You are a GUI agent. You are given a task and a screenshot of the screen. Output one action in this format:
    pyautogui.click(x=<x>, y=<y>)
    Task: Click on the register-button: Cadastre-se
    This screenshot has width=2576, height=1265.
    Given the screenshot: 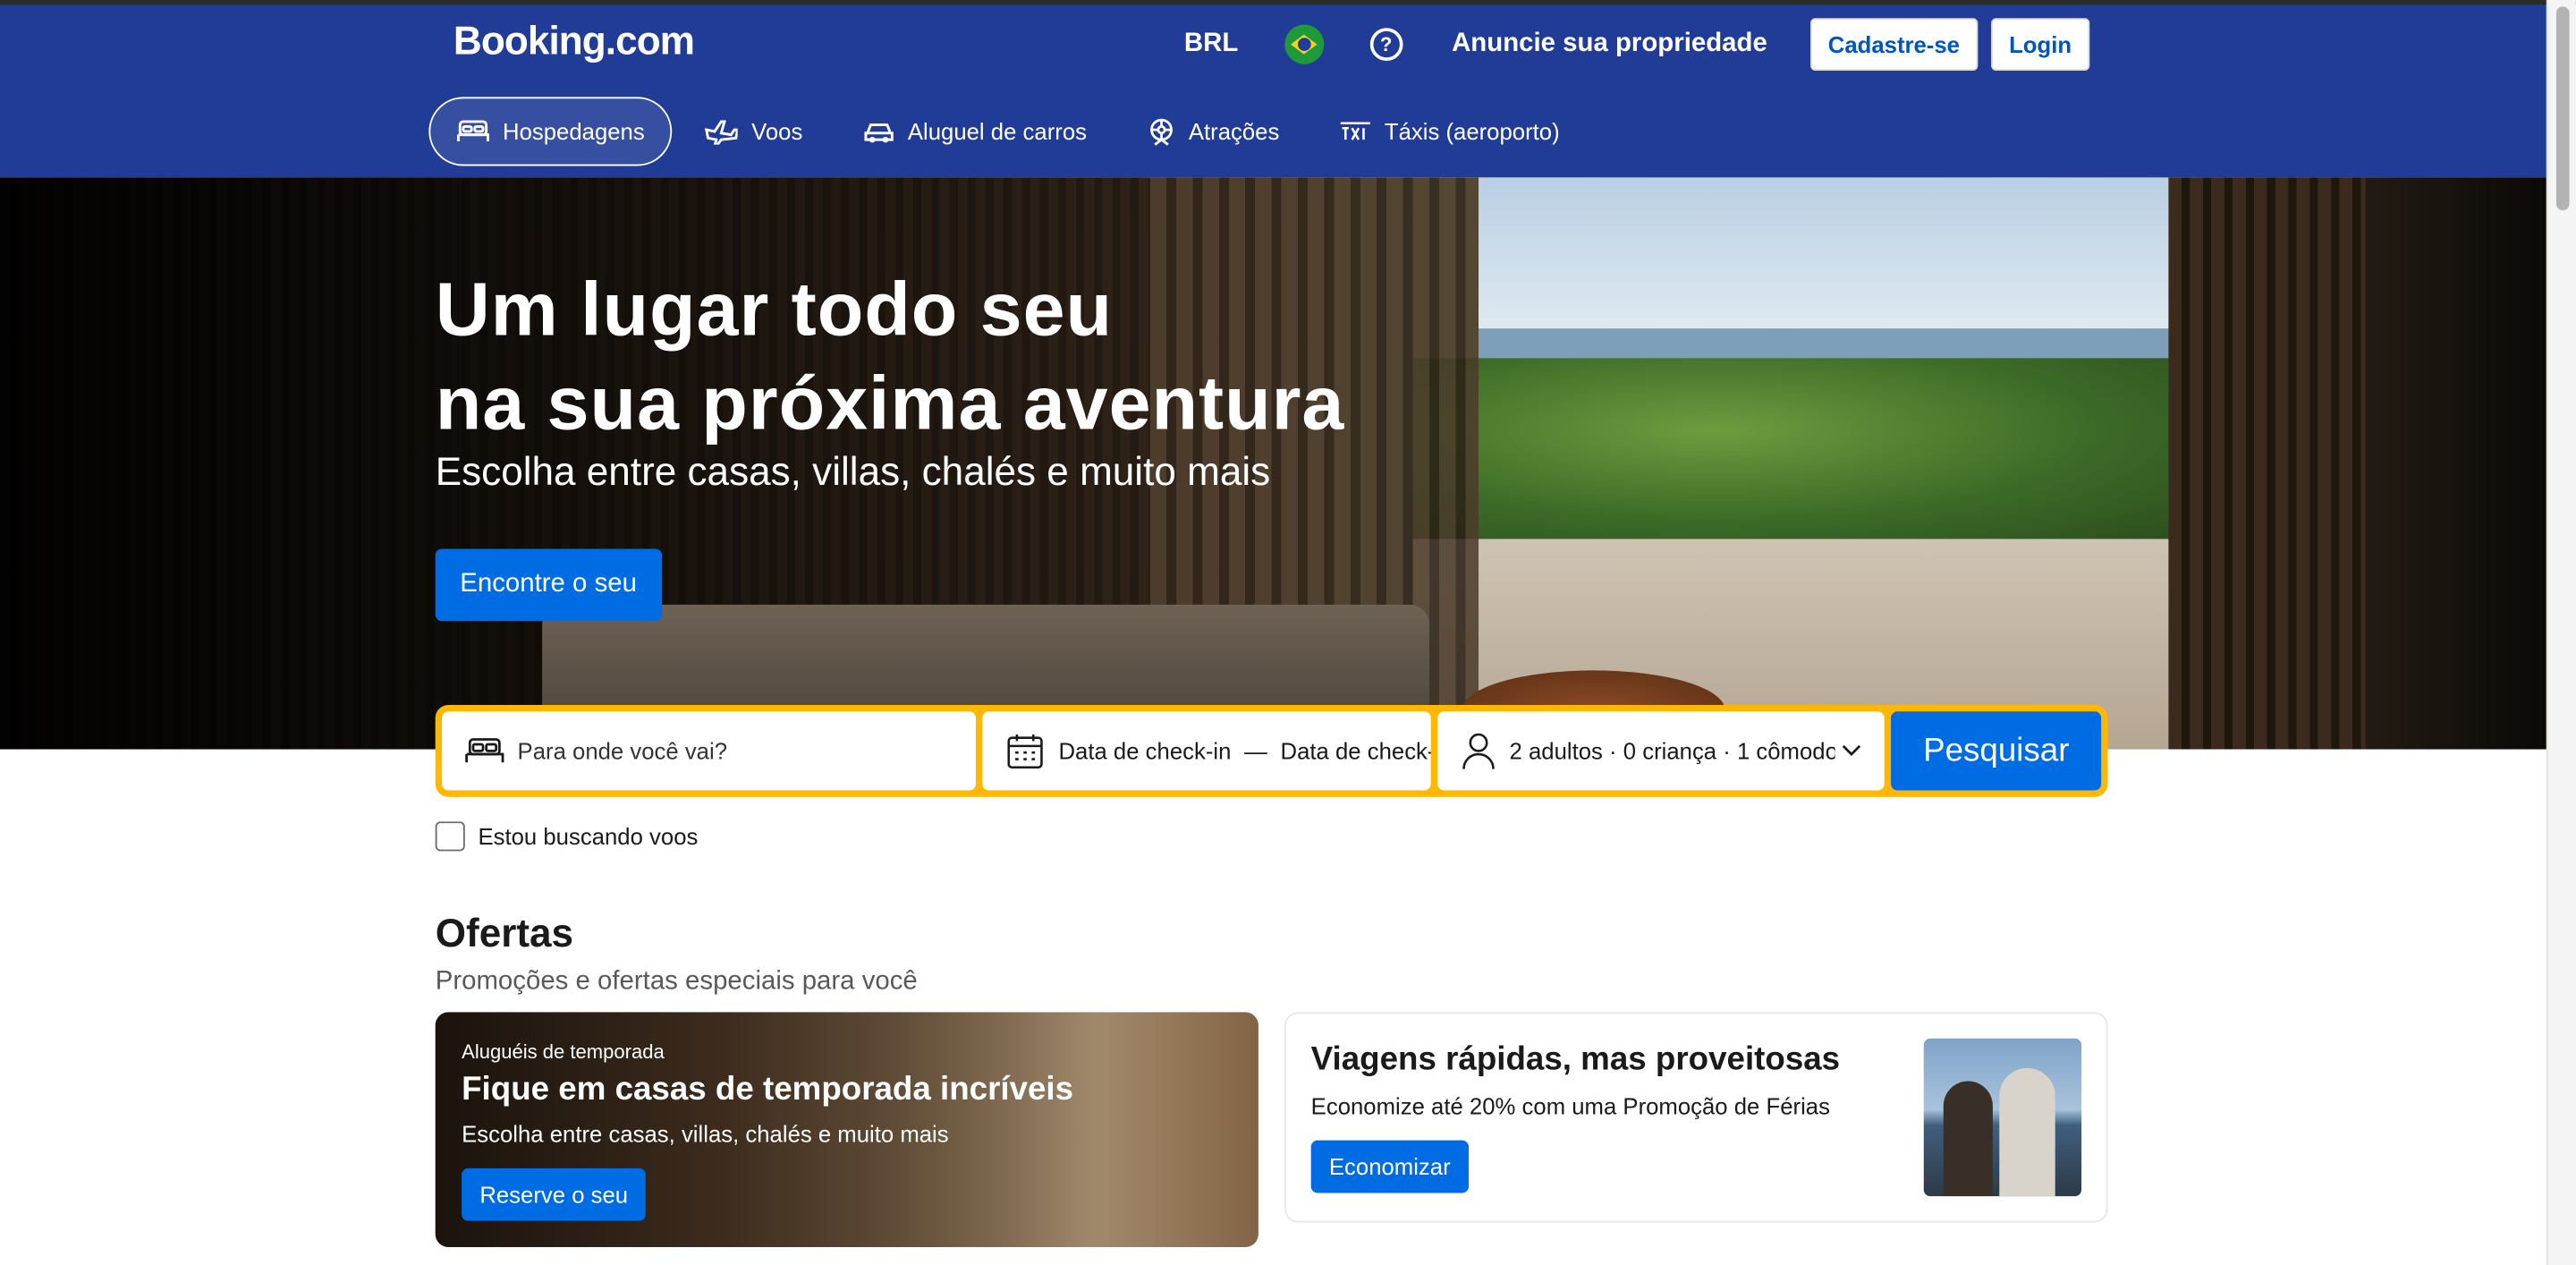 What is the action you would take?
    pyautogui.click(x=1894, y=44)
    